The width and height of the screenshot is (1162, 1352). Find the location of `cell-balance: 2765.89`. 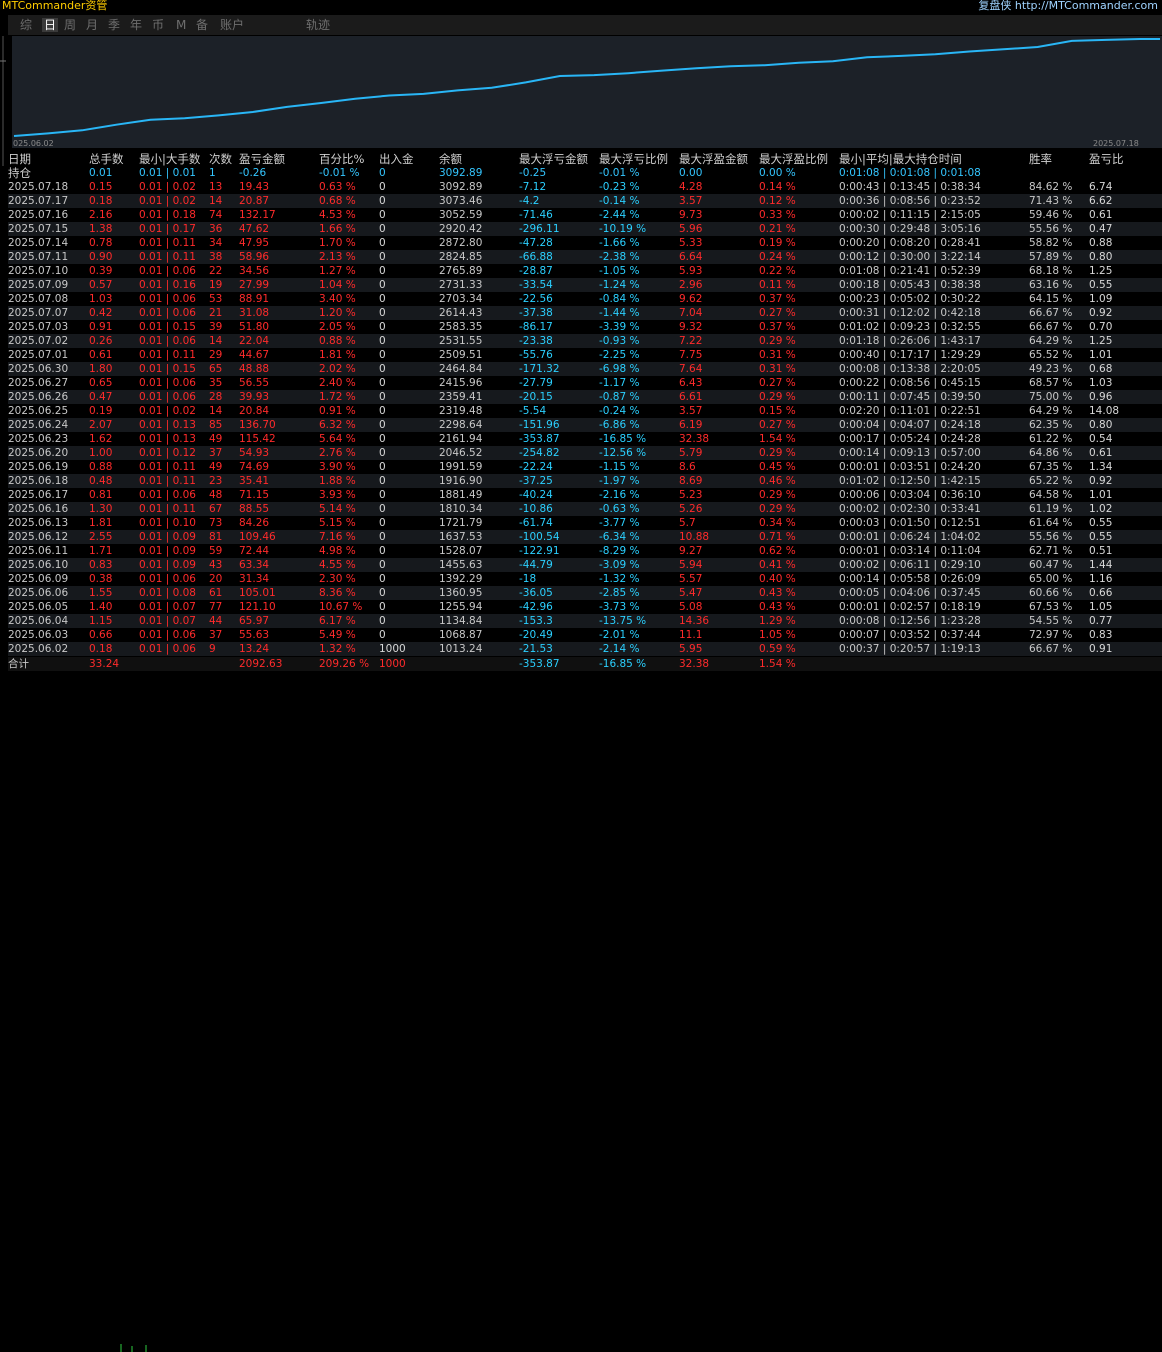

cell-balance: 2765.89 is located at coordinates (461, 271).